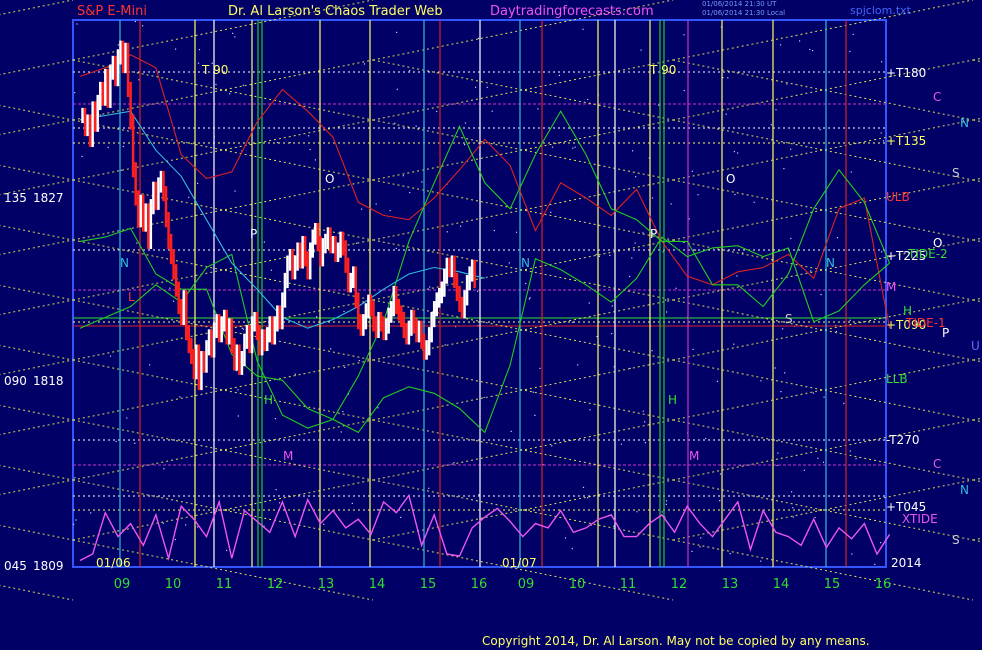 The height and width of the screenshot is (650, 982). I want to click on x-tick-label: 15, so click(832, 584).